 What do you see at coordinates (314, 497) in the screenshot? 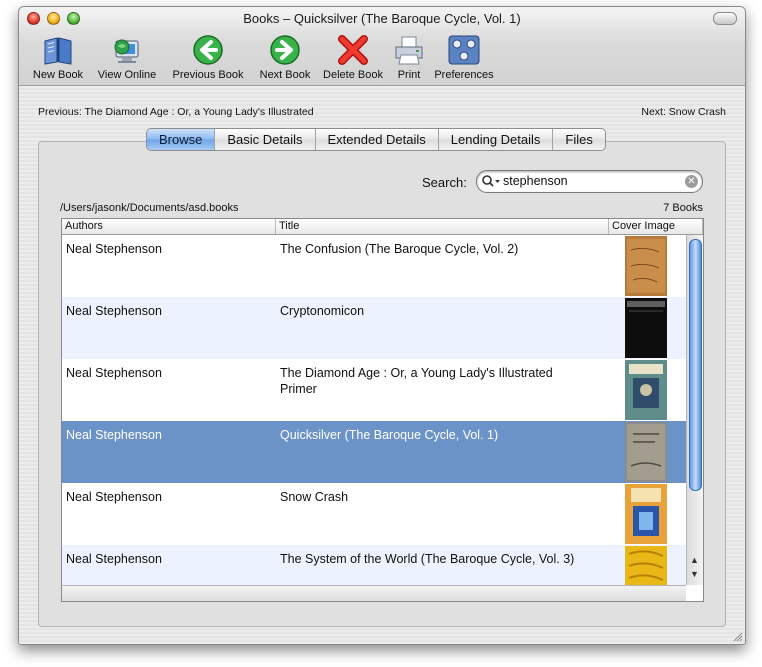
I see `title-cell: Snow Crash` at bounding box center [314, 497].